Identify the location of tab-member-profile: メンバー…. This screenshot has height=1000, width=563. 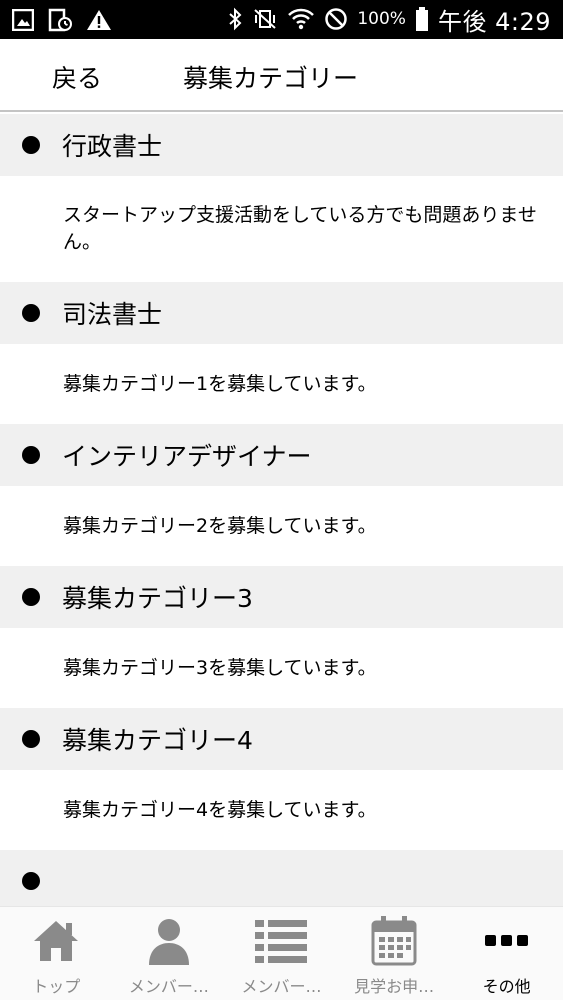
(169, 953).